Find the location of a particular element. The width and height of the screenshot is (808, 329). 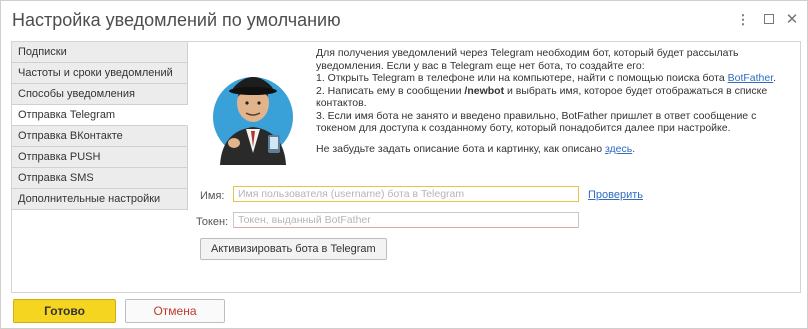

check-link: Проверить is located at coordinates (615, 195).